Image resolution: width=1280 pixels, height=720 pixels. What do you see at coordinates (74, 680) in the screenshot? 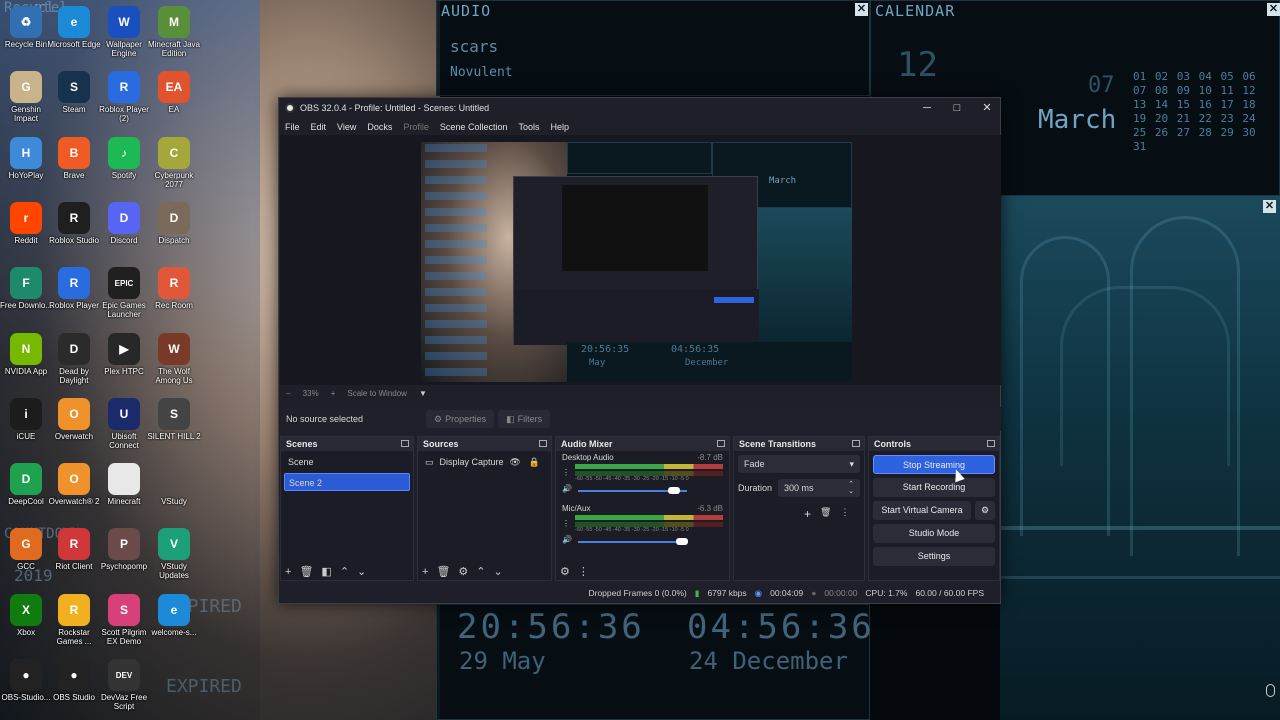
I see `desktop-icon: ● OBS Studio` at bounding box center [74, 680].